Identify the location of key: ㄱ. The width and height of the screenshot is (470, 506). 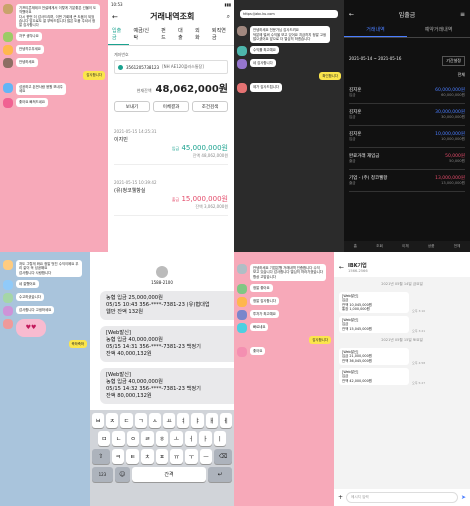
(140, 420).